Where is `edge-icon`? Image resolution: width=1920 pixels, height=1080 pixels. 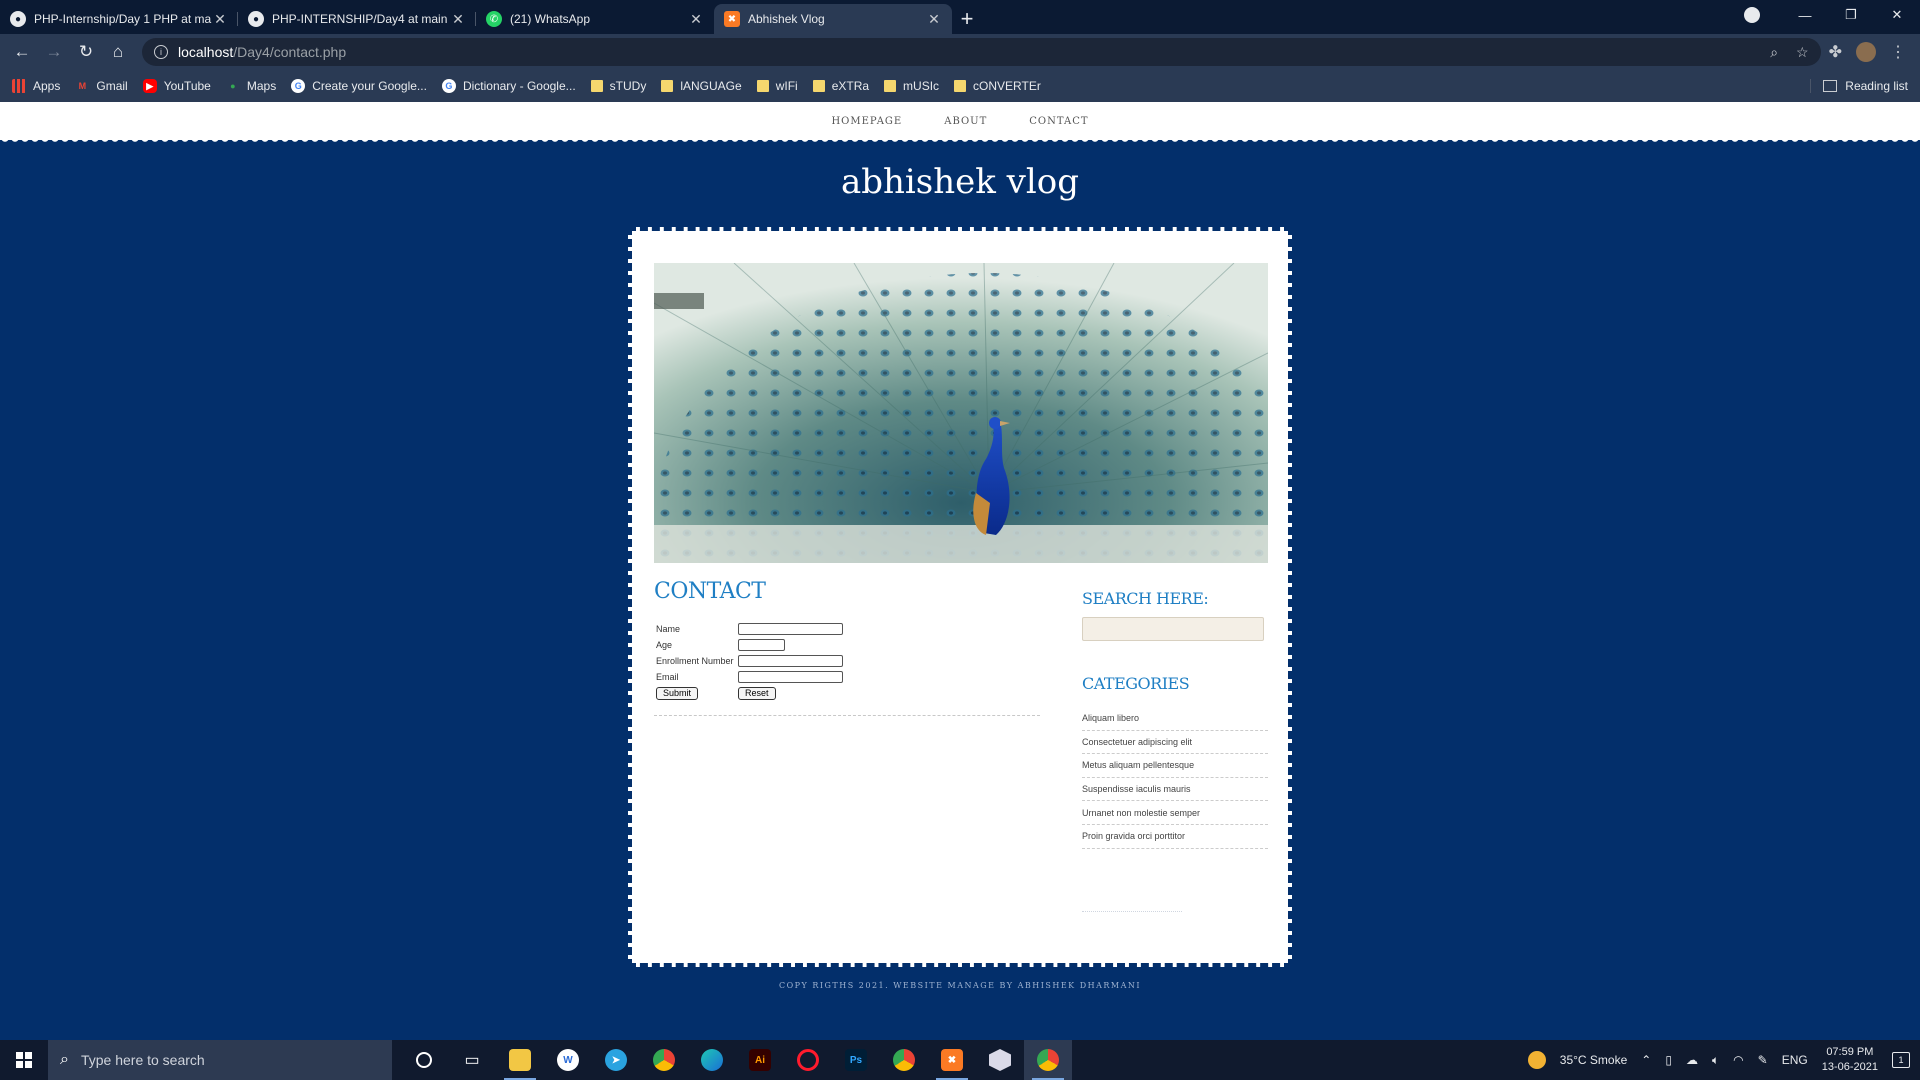
edge-icon is located at coordinates (712, 1060).